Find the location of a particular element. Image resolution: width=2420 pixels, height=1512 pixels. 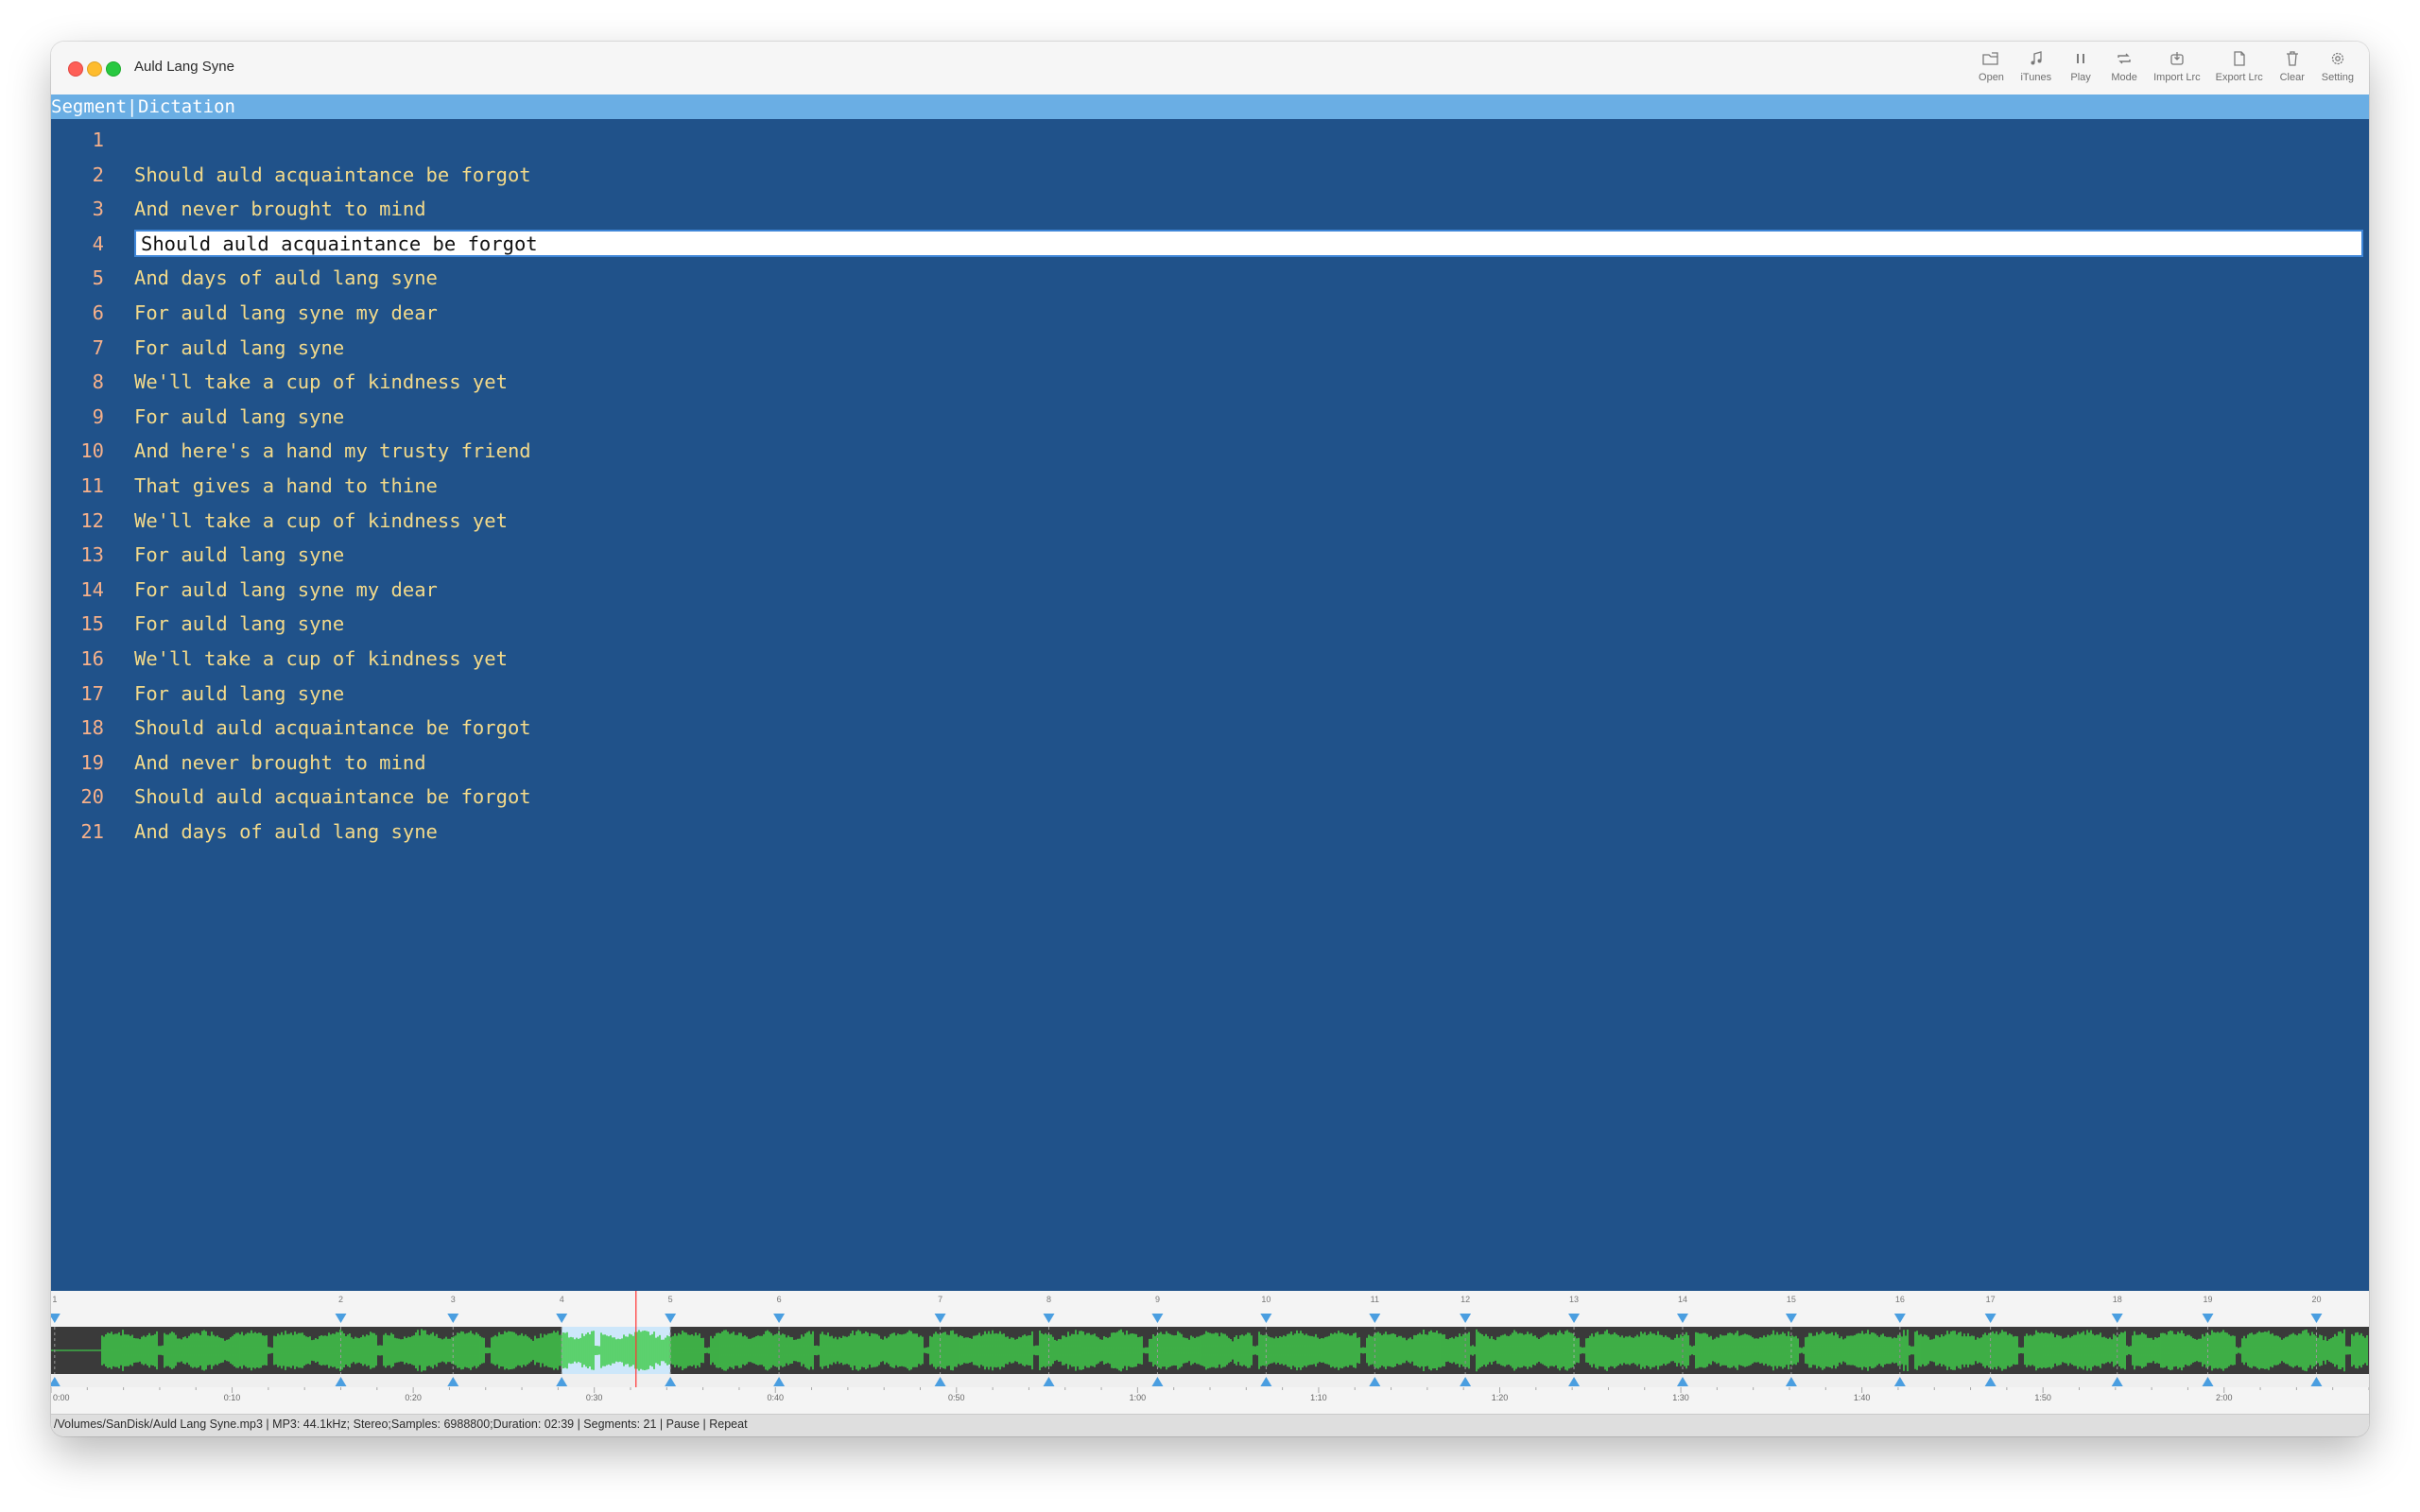

segment-marker-label: 19 is located at coordinates (2208, 1299).